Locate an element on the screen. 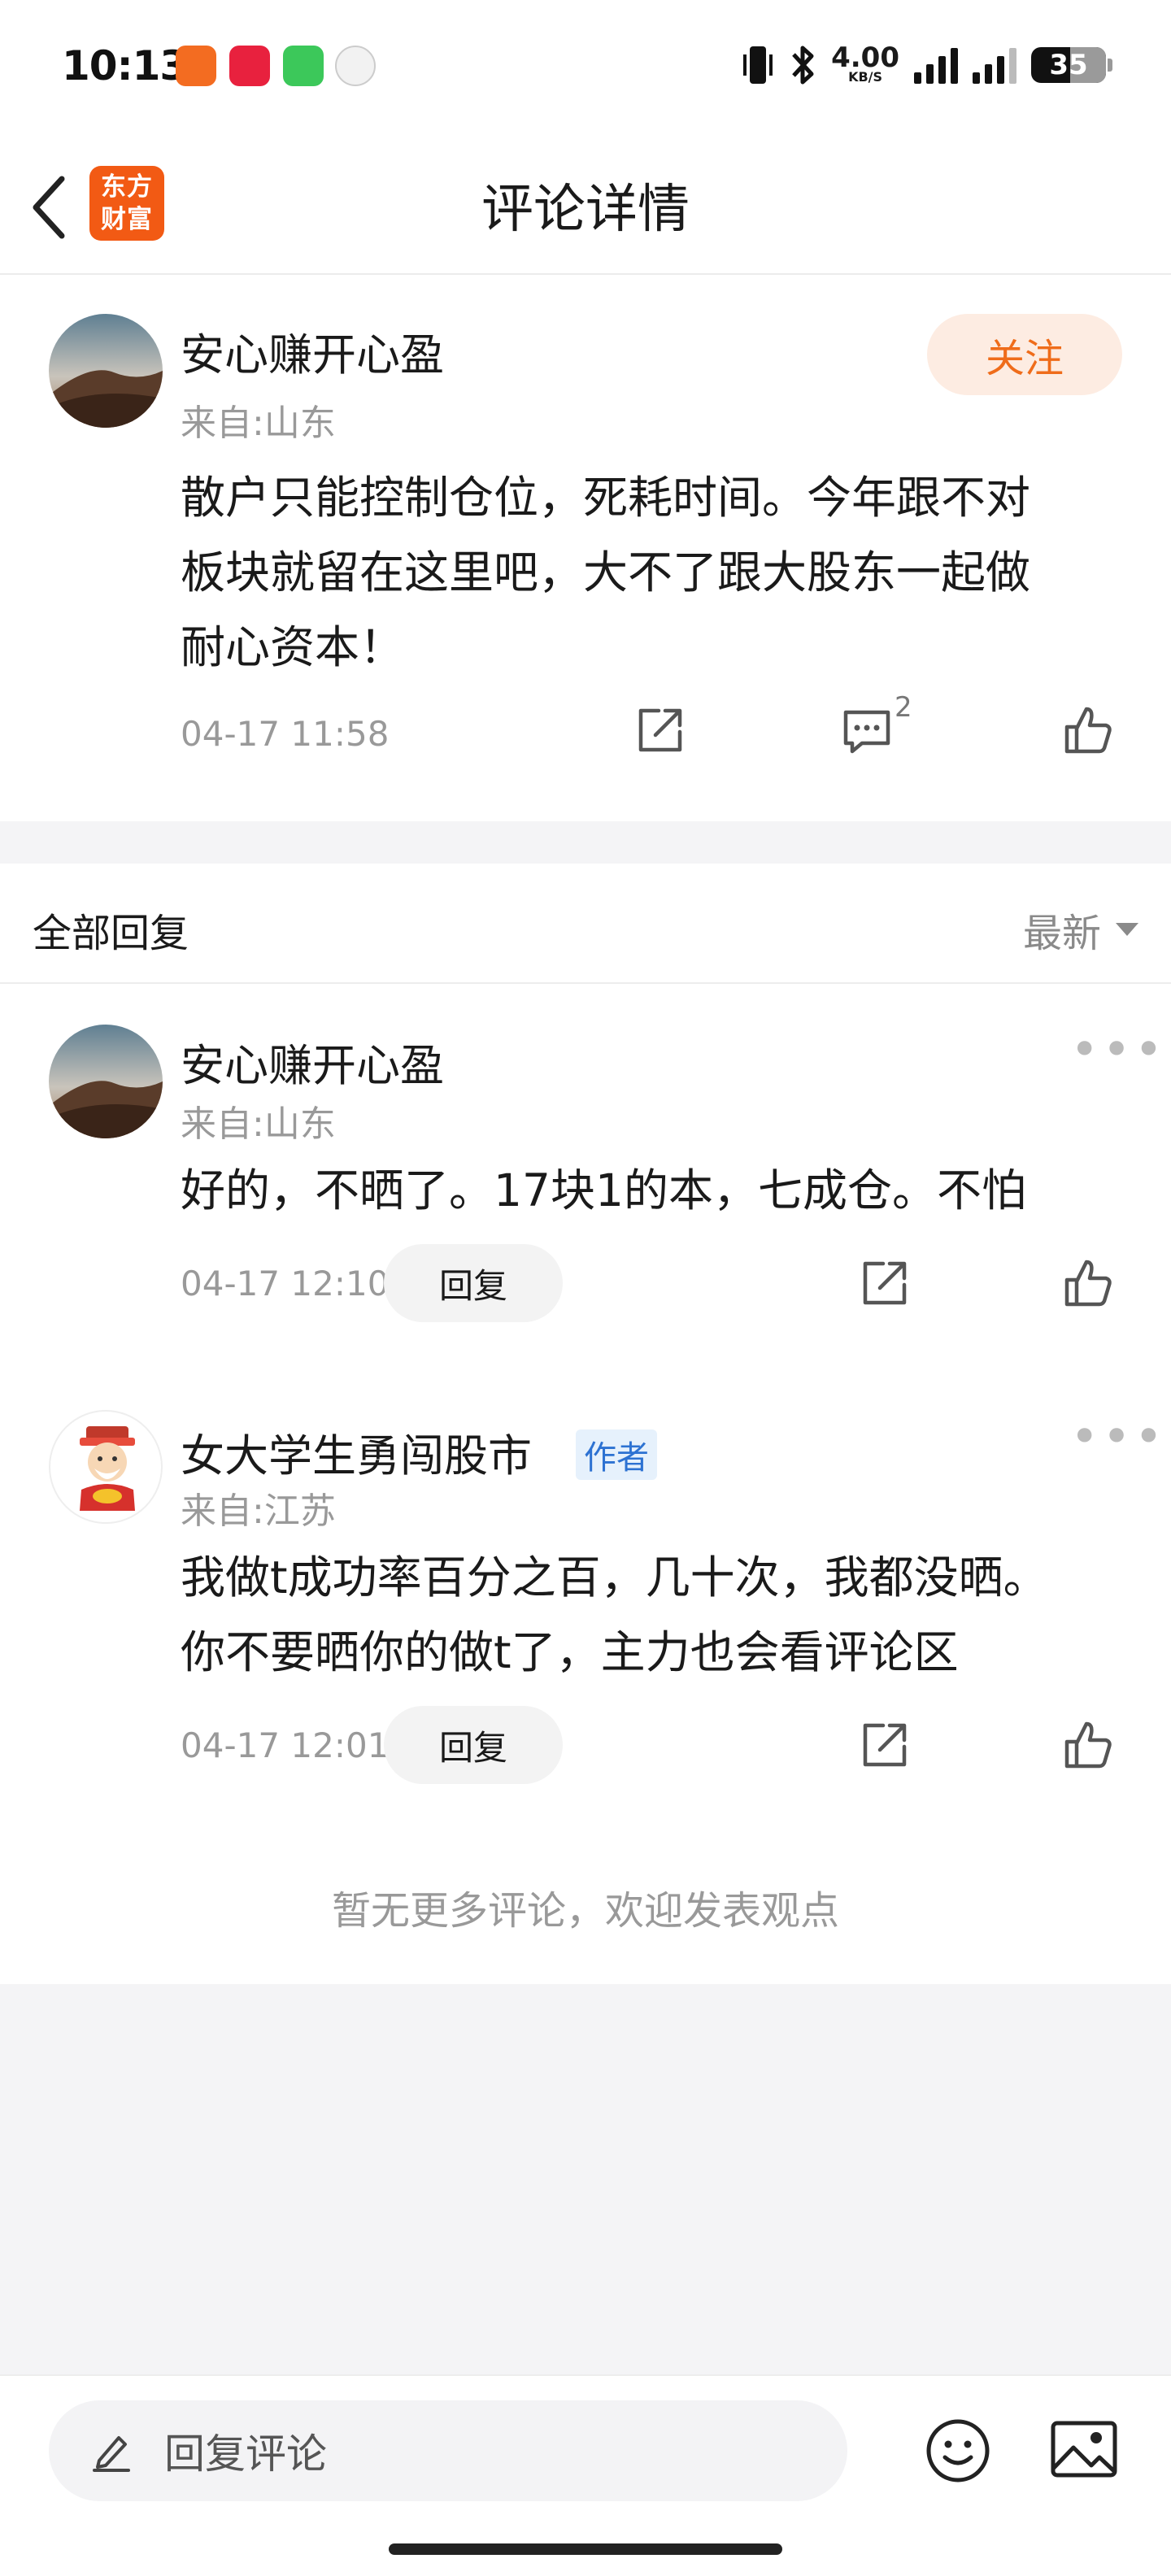 This screenshot has height=2576, width=1171. signal-strength-icon is located at coordinates (936, 65).